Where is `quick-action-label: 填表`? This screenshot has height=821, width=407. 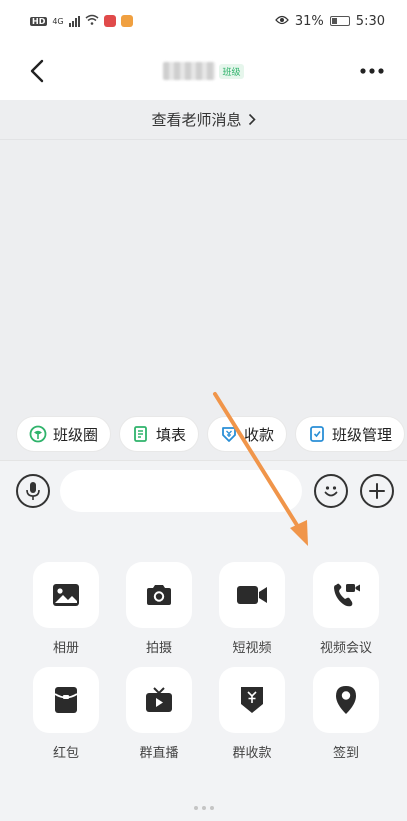 quick-action-label: 填表 is located at coordinates (171, 434).